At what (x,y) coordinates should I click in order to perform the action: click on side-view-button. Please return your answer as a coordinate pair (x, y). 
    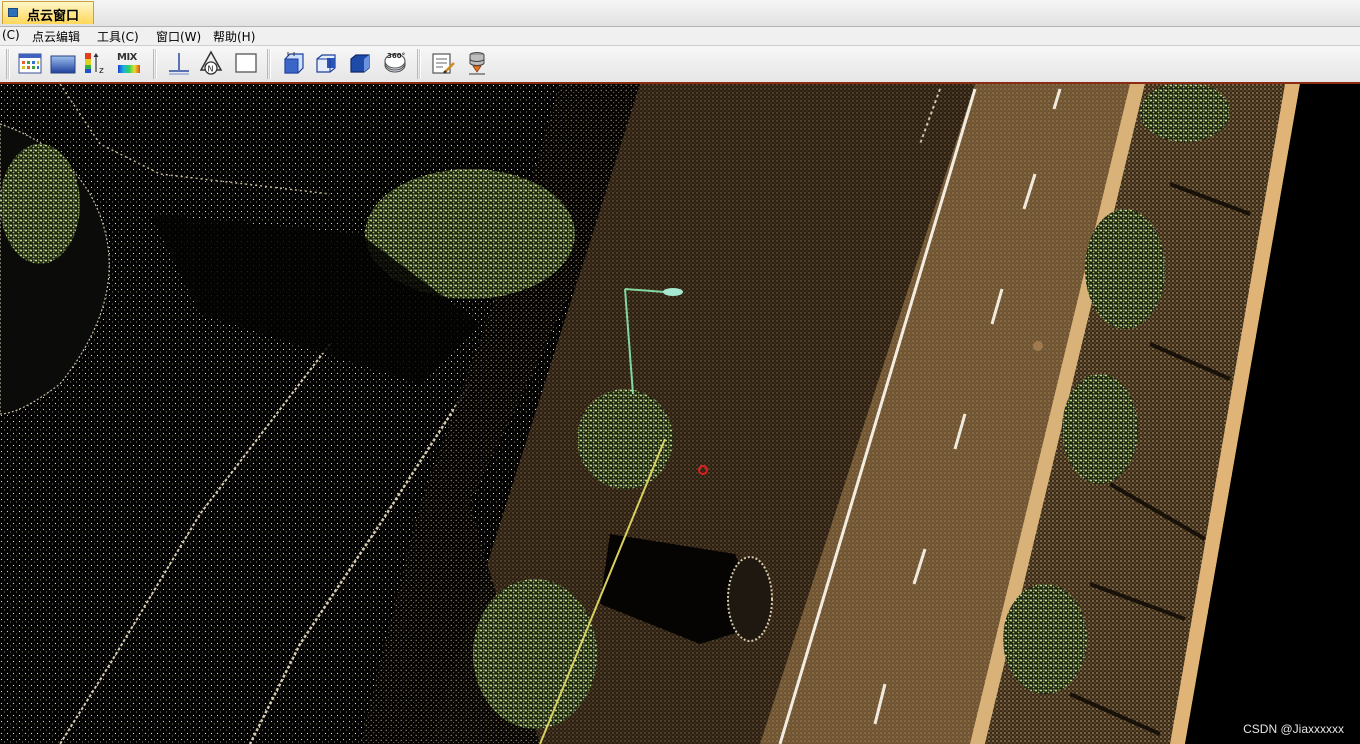
    Looking at the image, I should click on (361, 63).